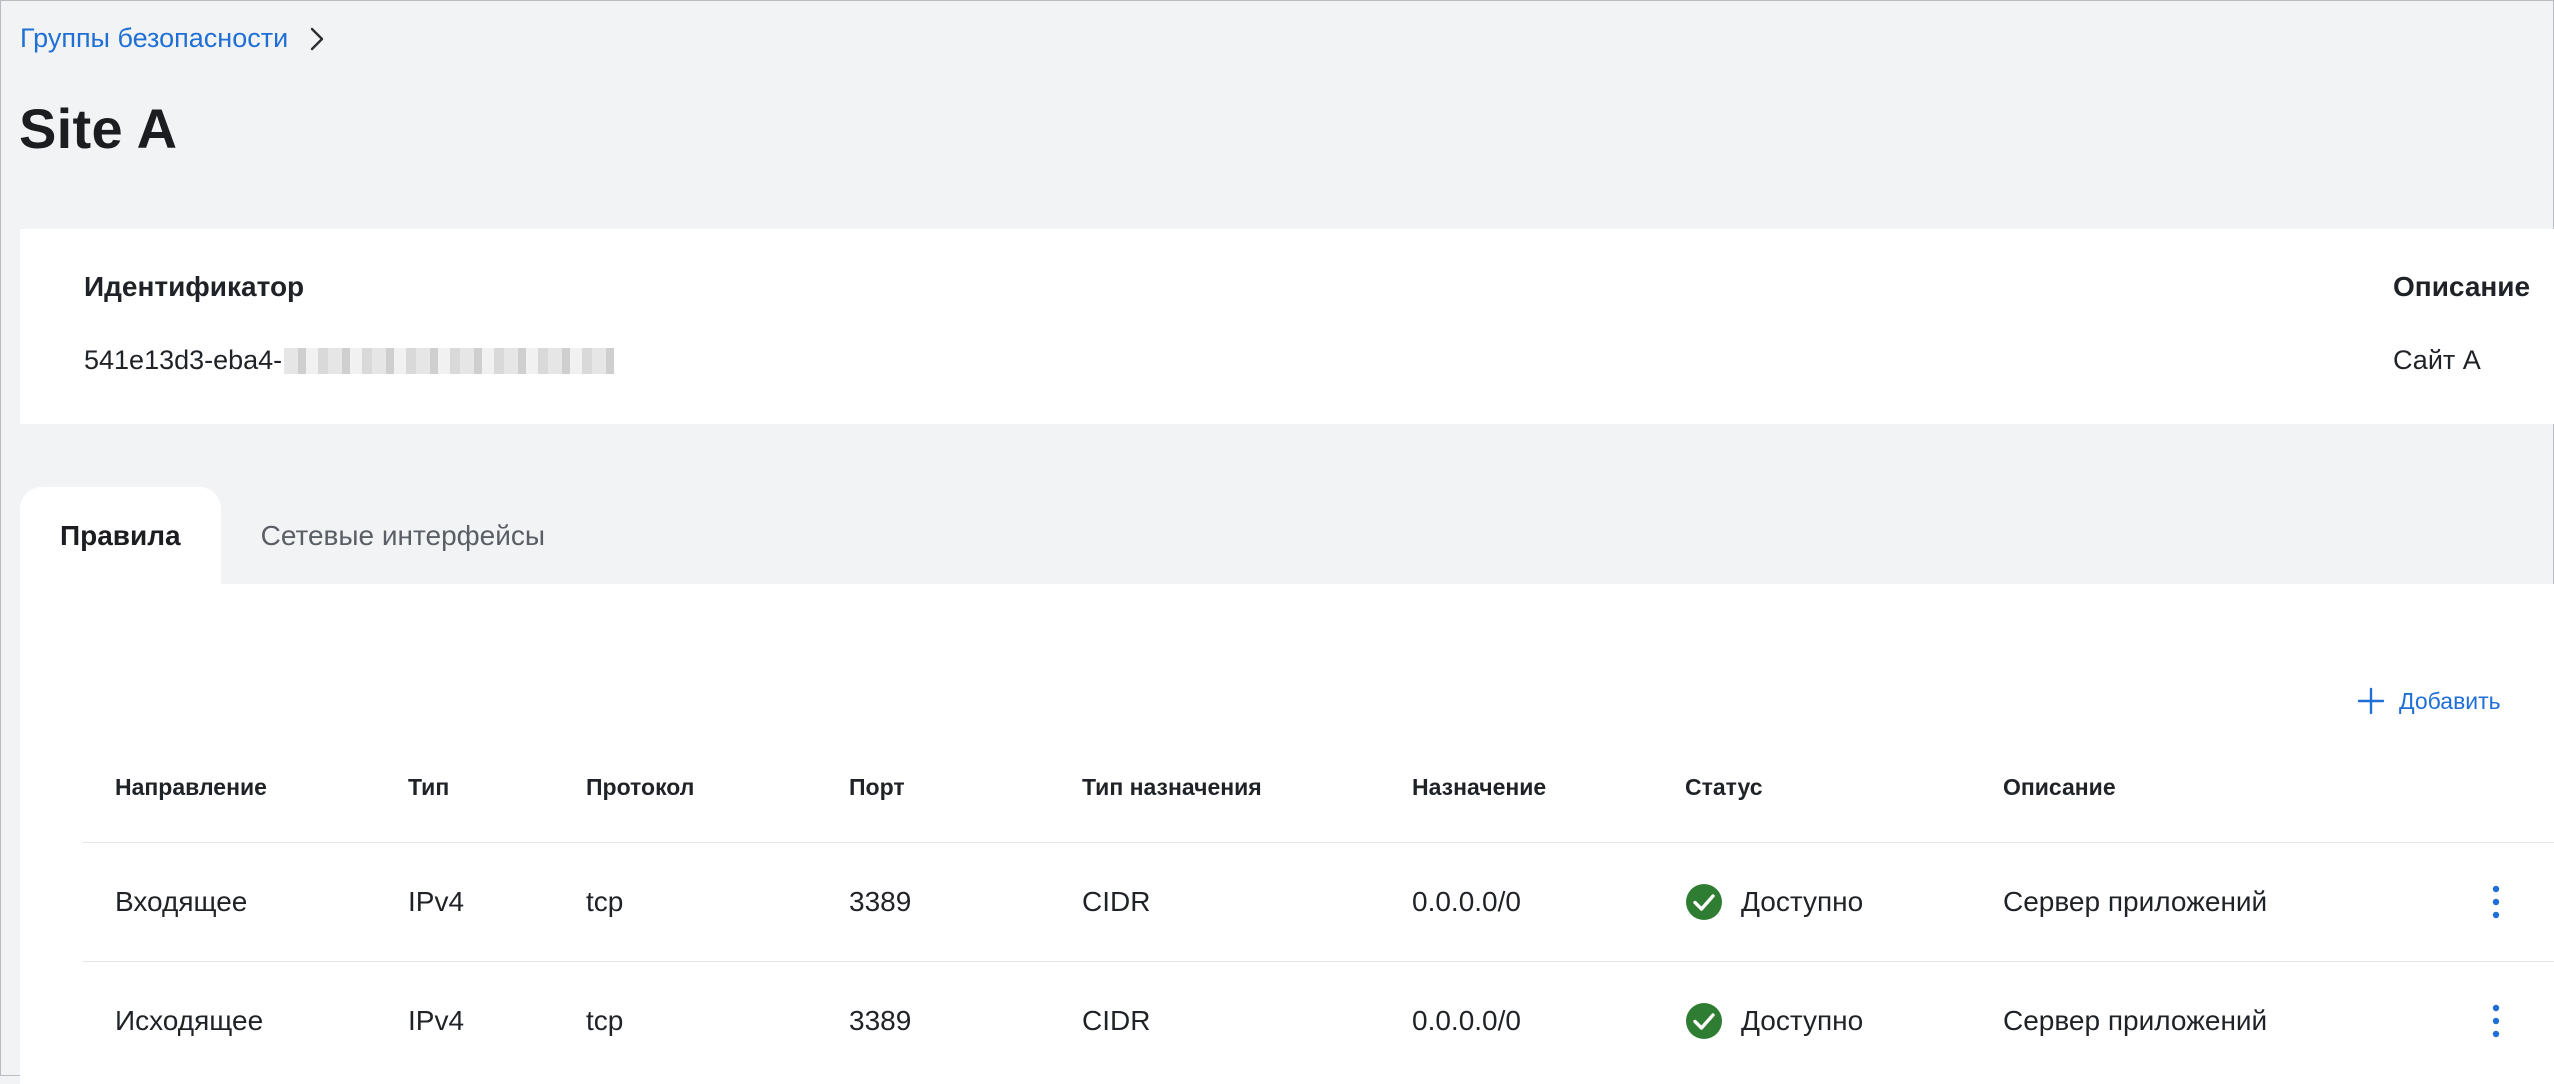 The width and height of the screenshot is (2554, 1084). Describe the element at coordinates (1479, 787) in the screenshot. I see `col-destination: Назначение` at that location.